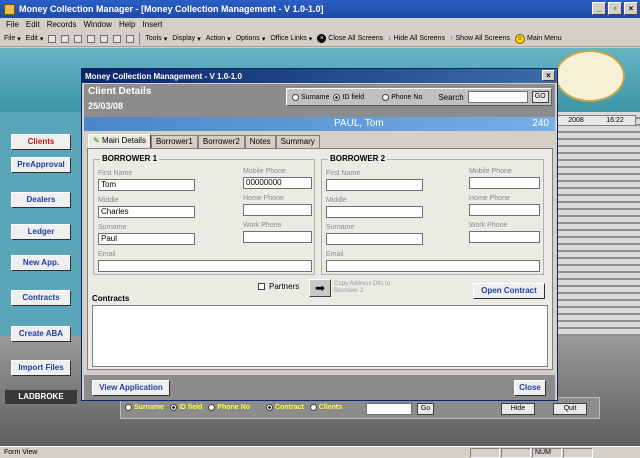 The width and height of the screenshot is (640, 458). I want to click on cut-icon, so click(52, 38).